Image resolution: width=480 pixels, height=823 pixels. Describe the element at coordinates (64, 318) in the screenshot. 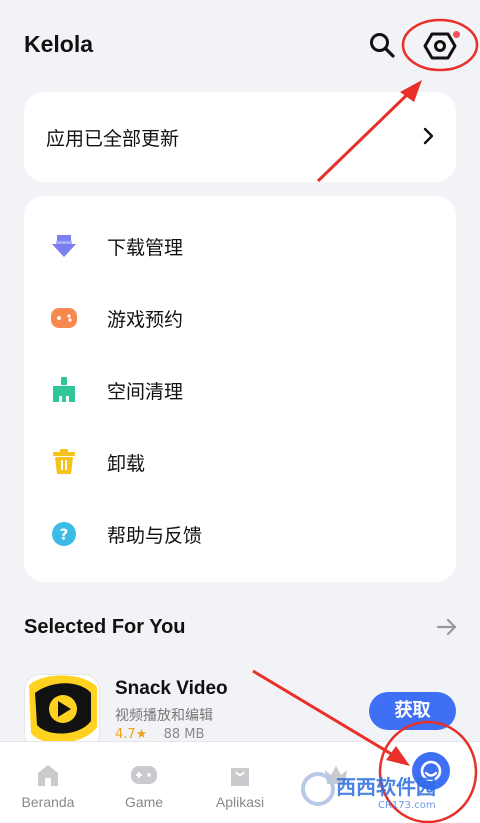

I see `game-reserve-icon` at that location.